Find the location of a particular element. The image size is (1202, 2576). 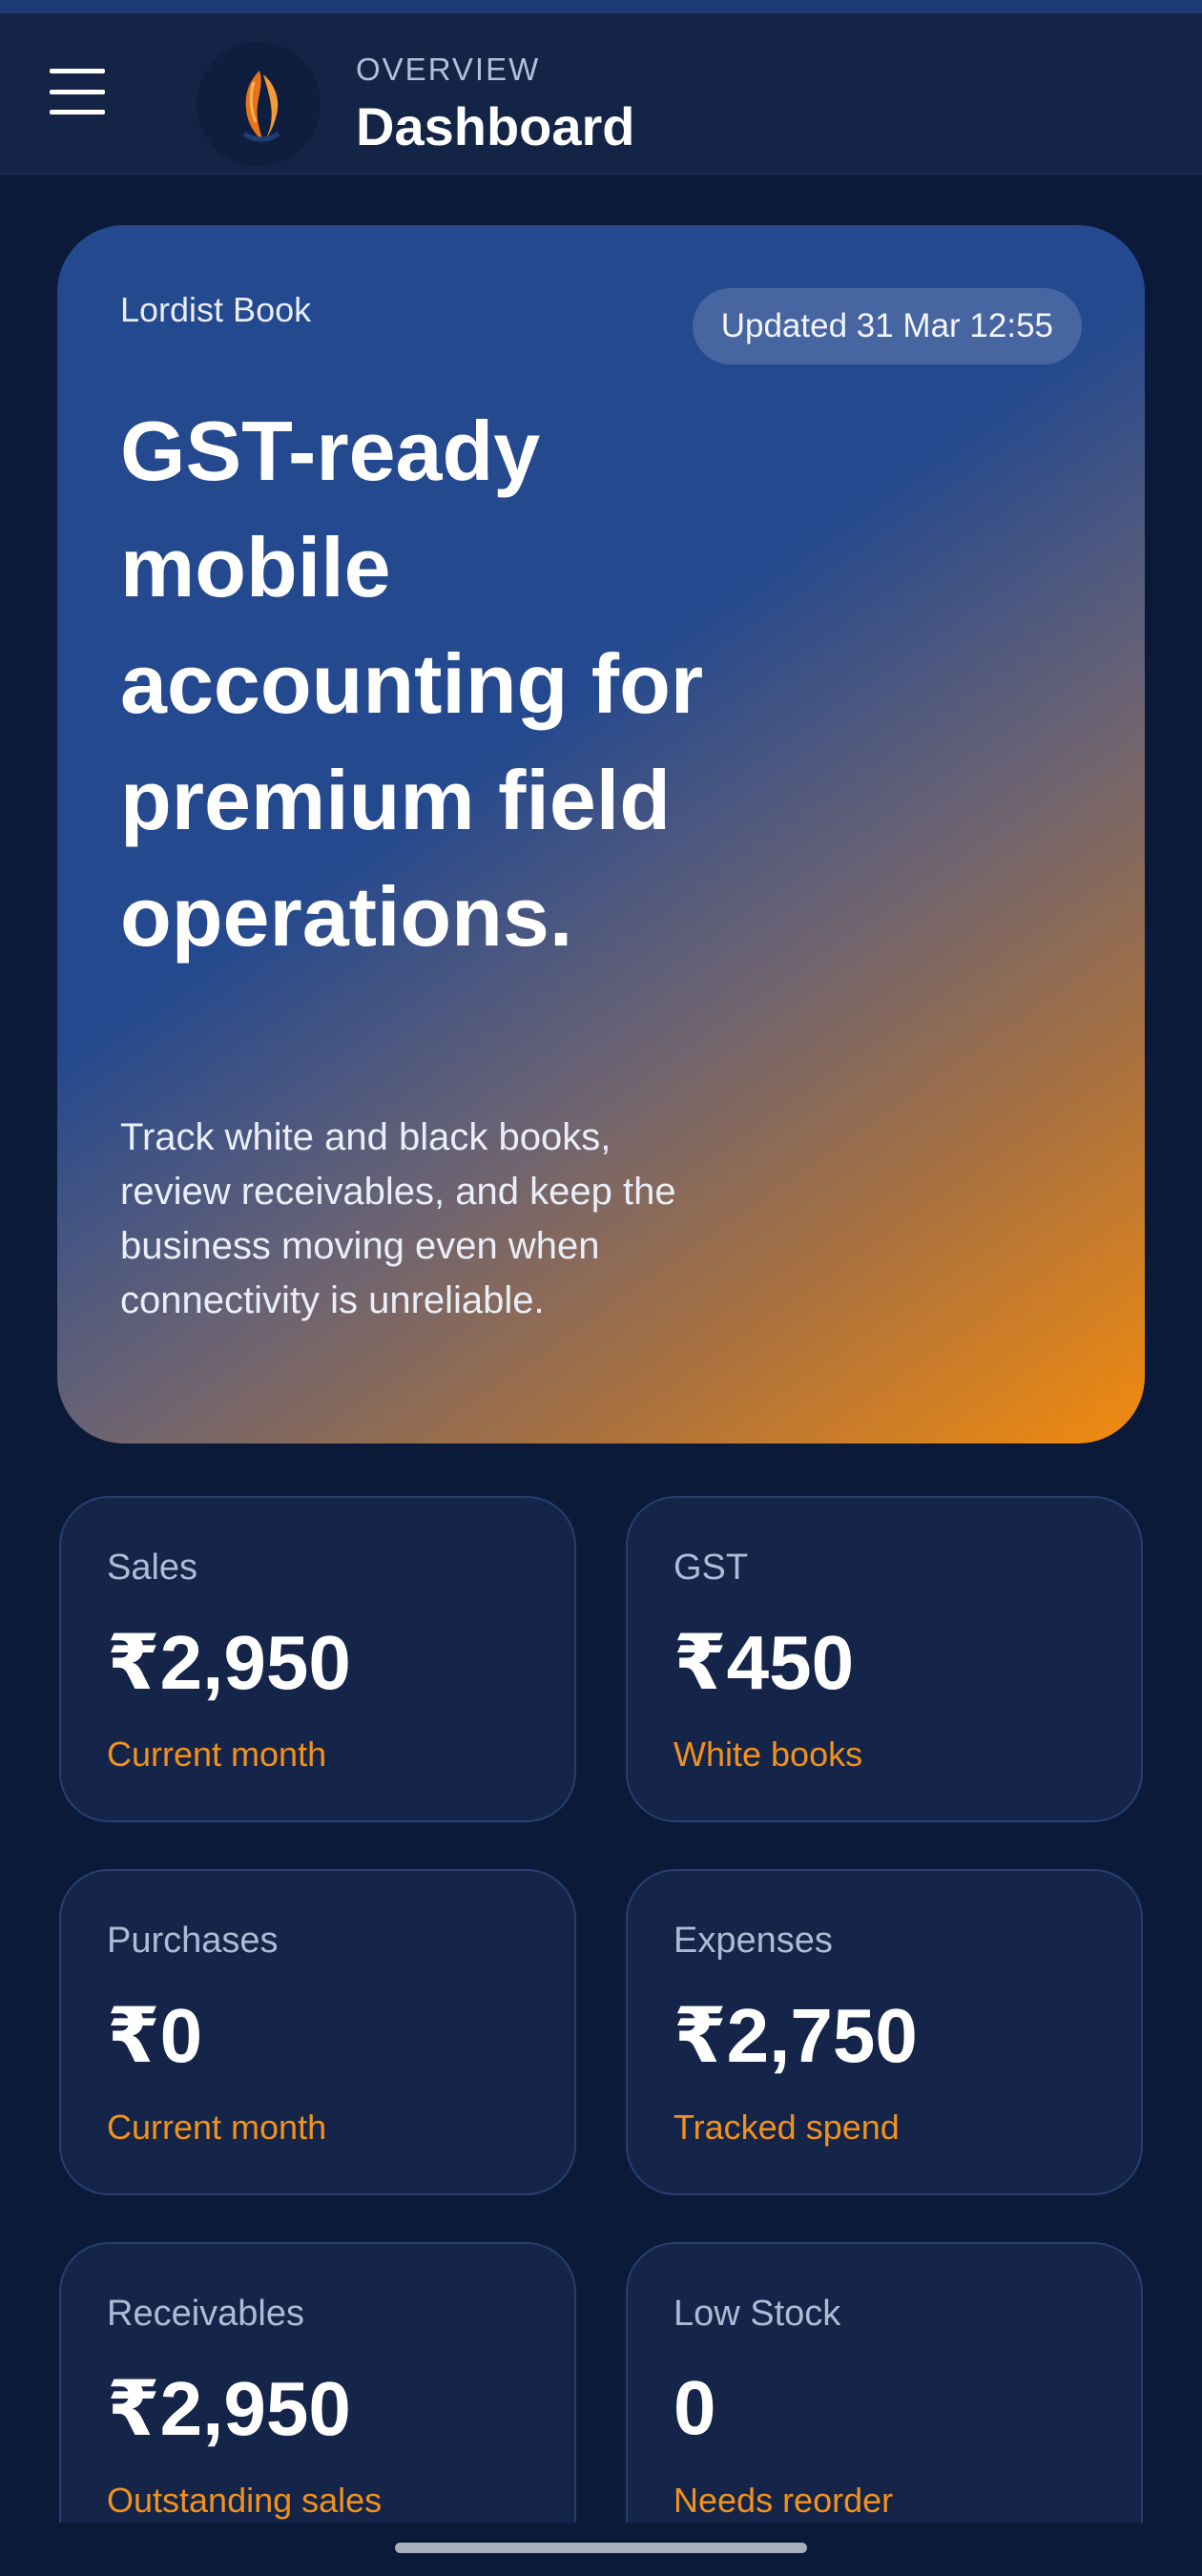

stat-value: ₹2,750 is located at coordinates (796, 2035).